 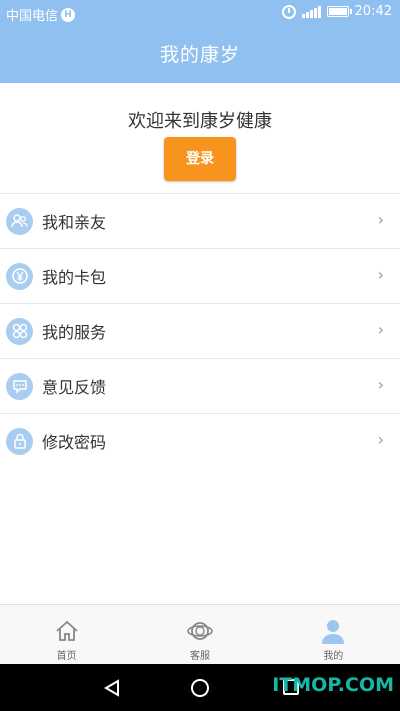 What do you see at coordinates (200, 13) in the screenshot?
I see `status-bar: 中国电信 H 20:42` at bounding box center [200, 13].